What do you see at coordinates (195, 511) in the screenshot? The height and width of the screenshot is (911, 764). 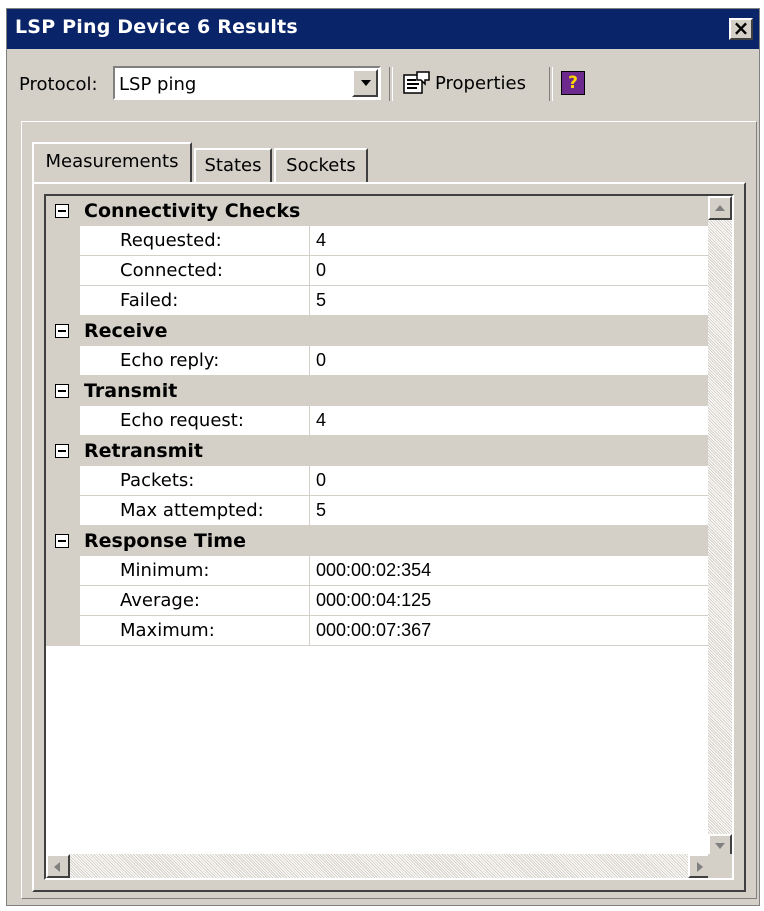 I see `property-name-cell: Max attempted:` at bounding box center [195, 511].